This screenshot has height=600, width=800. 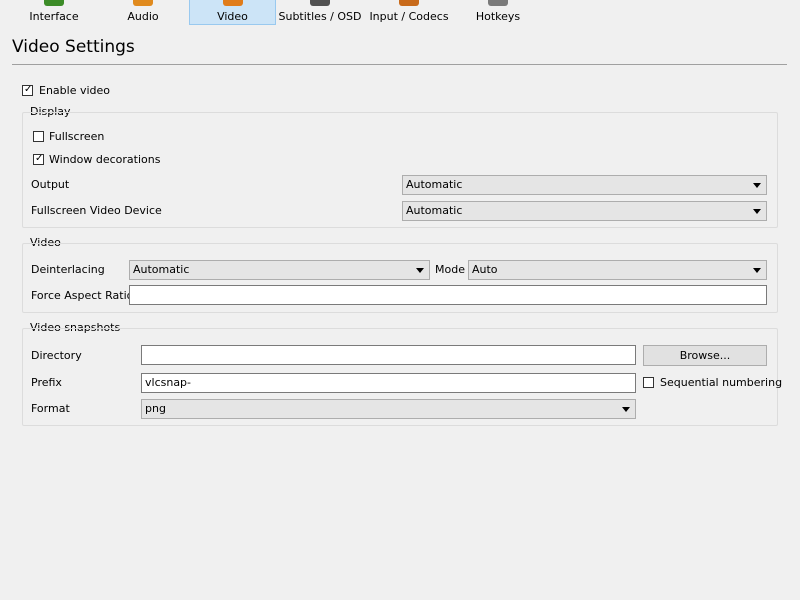 I want to click on sequential-numbering-label: Sequential numbering, so click(x=721, y=382).